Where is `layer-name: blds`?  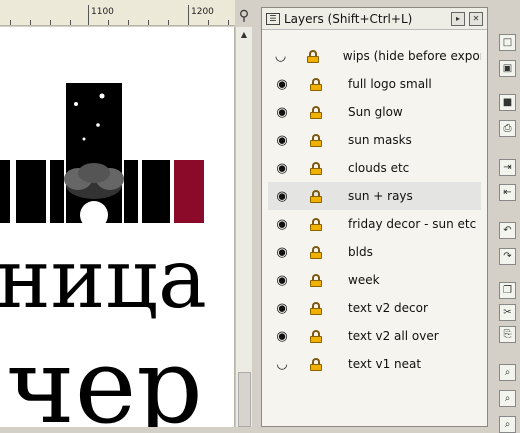 layer-name: blds is located at coordinates (360, 252).